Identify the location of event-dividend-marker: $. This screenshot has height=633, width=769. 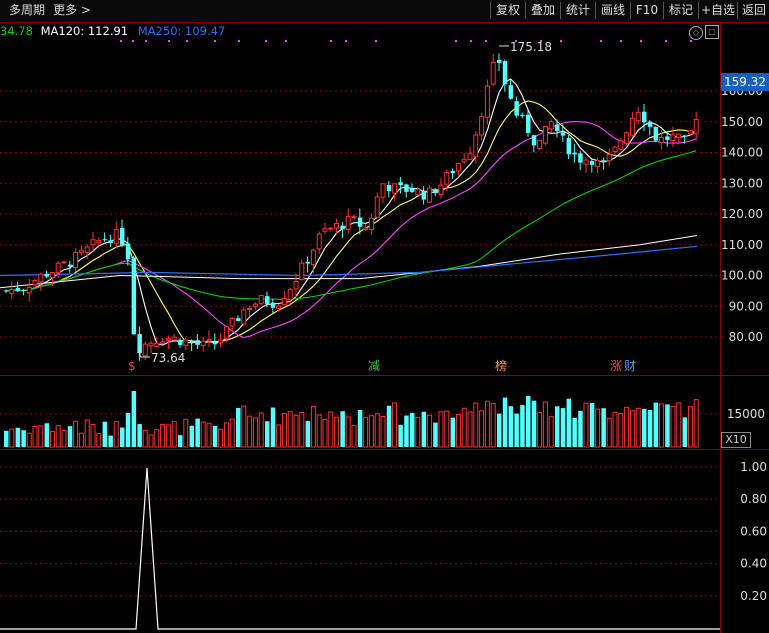
(132, 366).